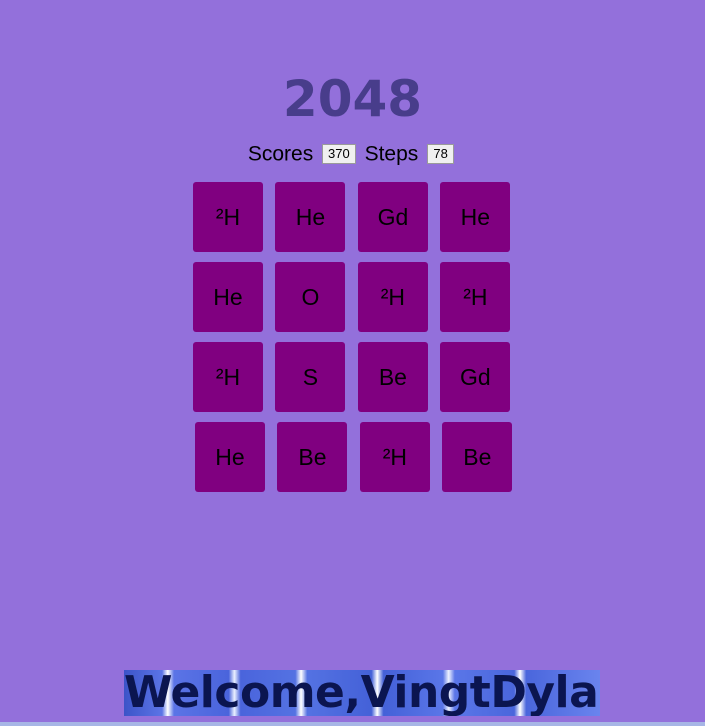 The width and height of the screenshot is (705, 726). I want to click on tile: O, so click(310, 297).